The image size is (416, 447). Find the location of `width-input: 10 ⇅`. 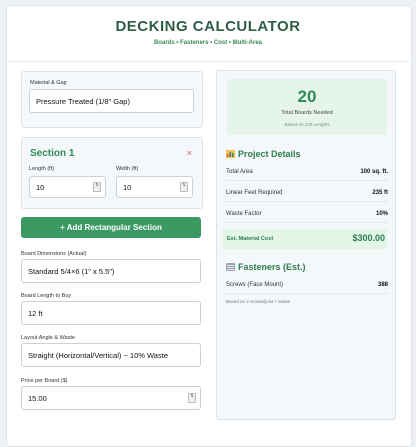

width-input: 10 ⇅ is located at coordinates (154, 187).